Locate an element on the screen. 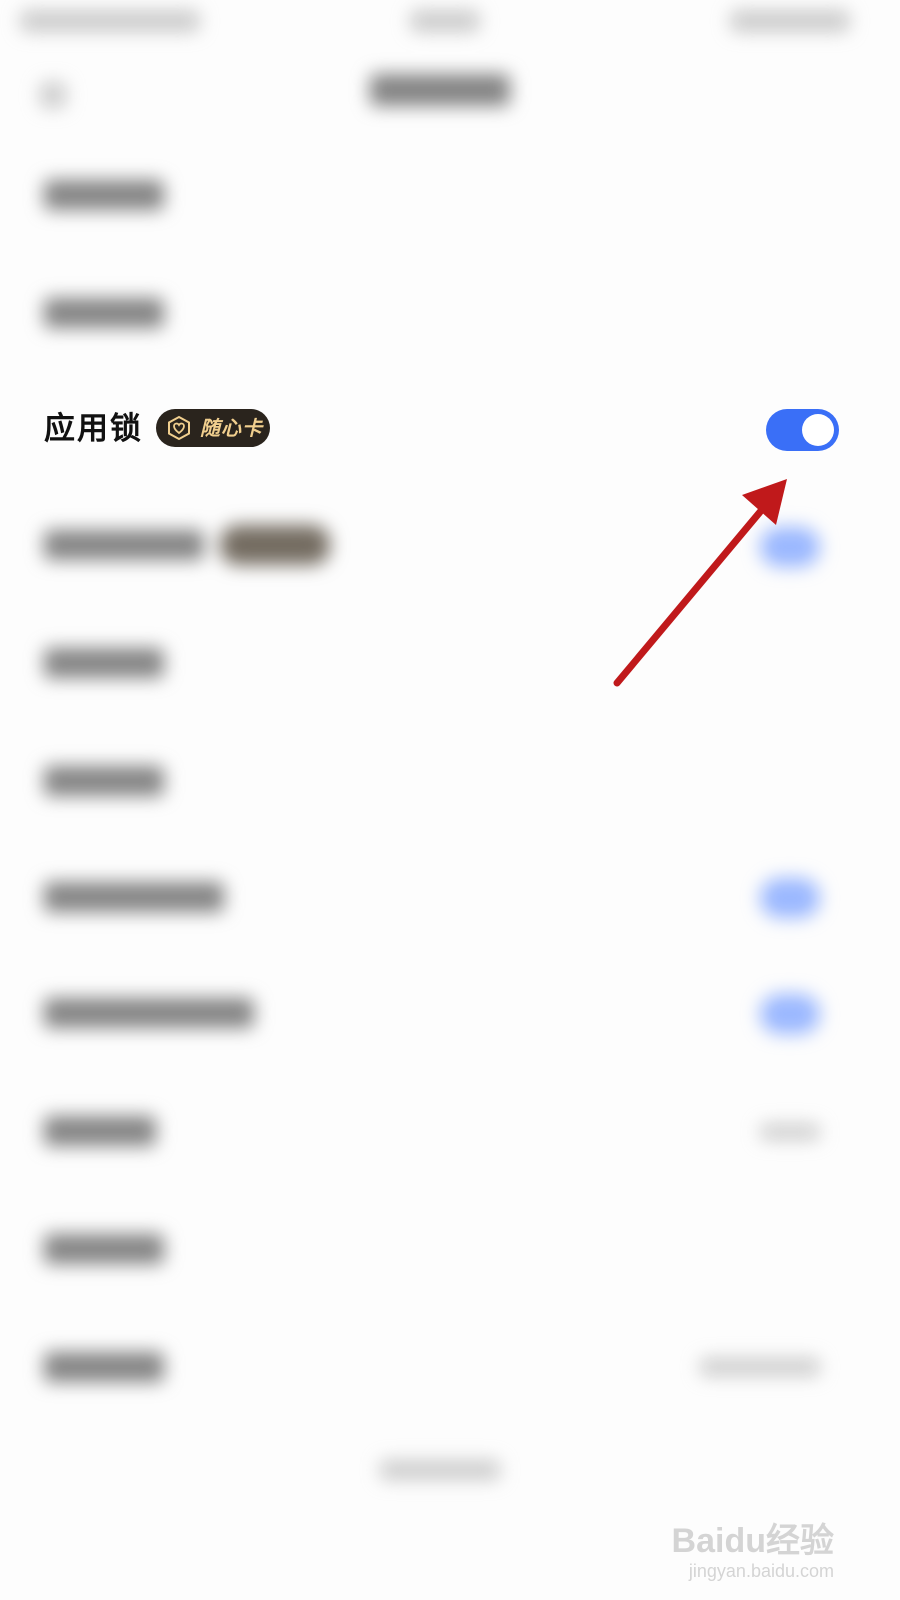 The height and width of the screenshot is (1600, 900). watermark-url: jingyan.baidu.com is located at coordinates (761, 1571).